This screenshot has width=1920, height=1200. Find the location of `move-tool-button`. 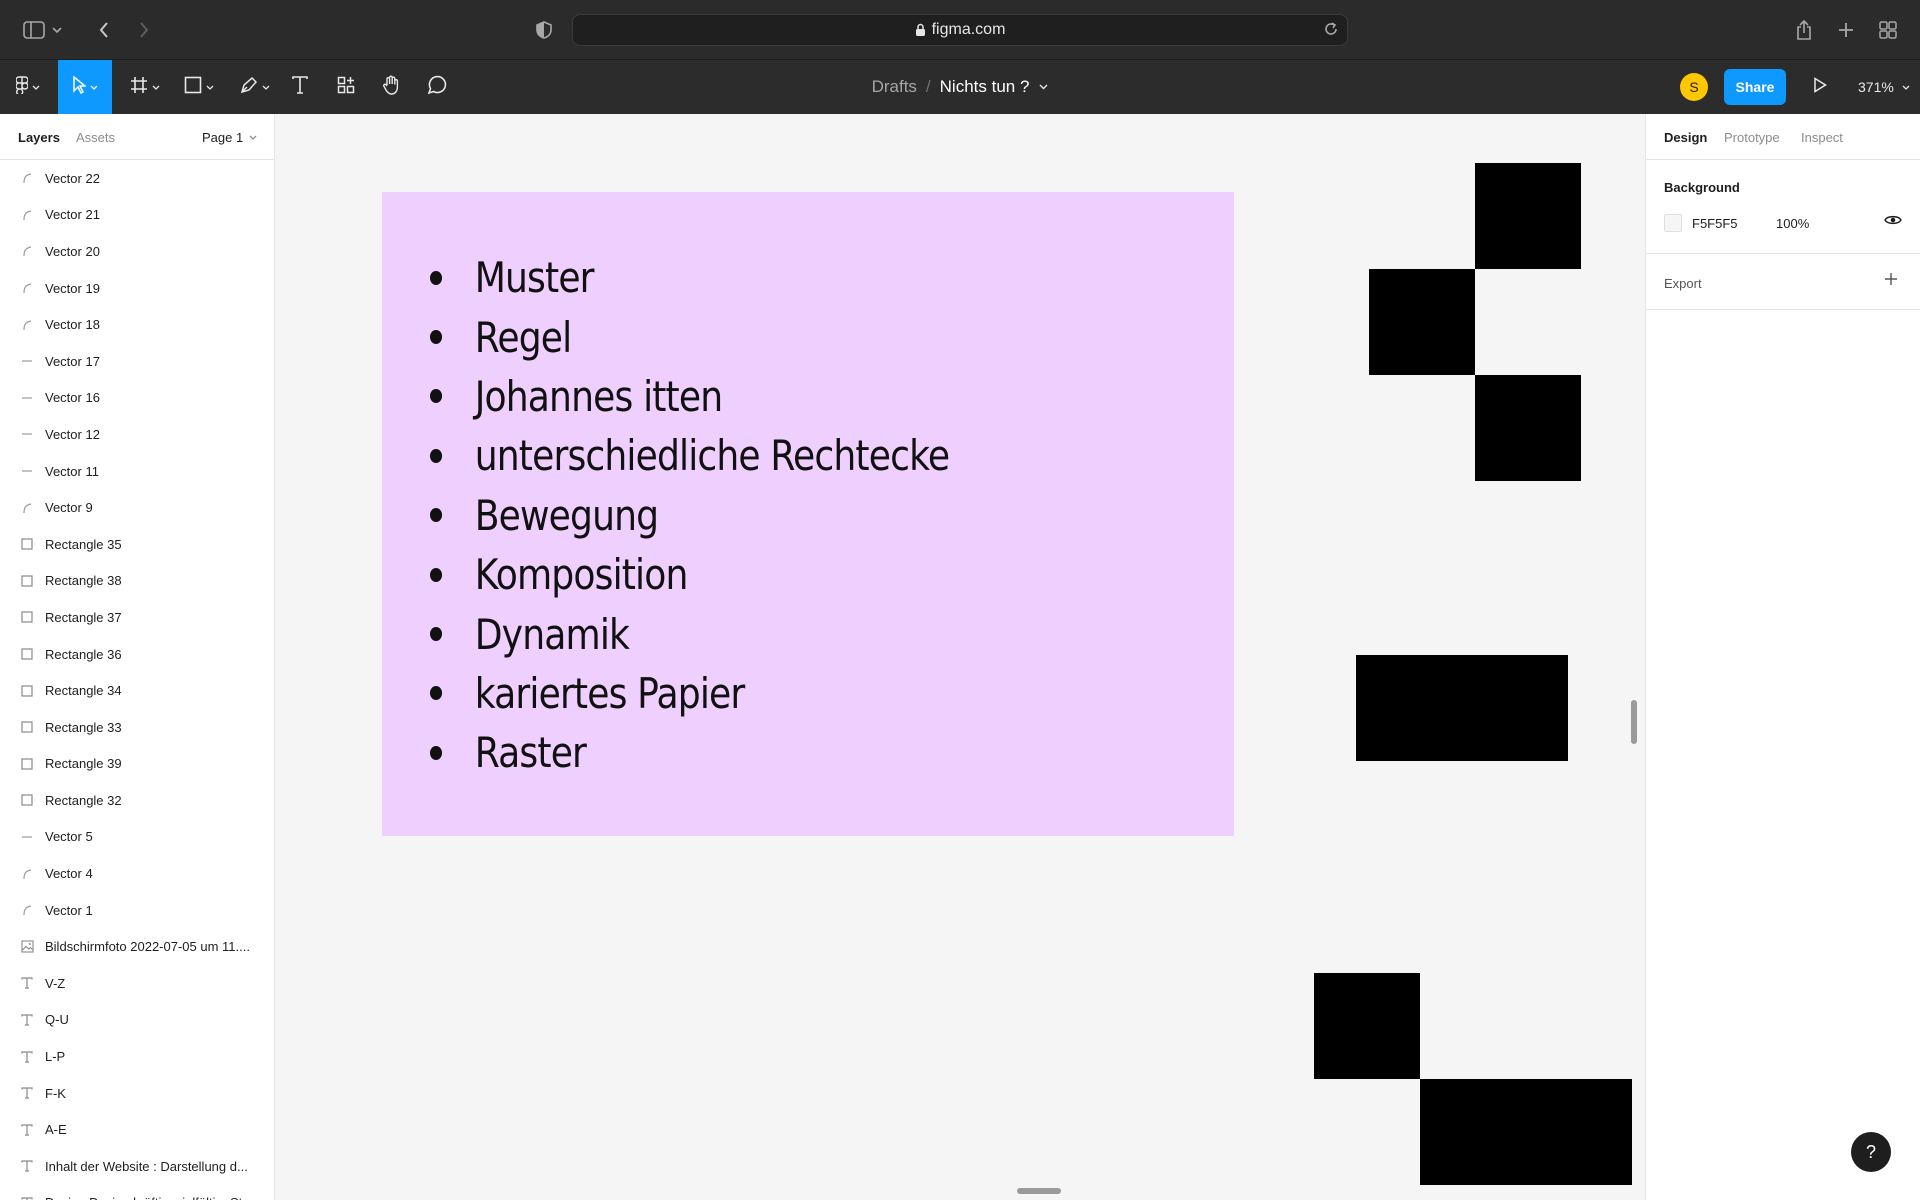

move-tool-button is located at coordinates (85, 87).